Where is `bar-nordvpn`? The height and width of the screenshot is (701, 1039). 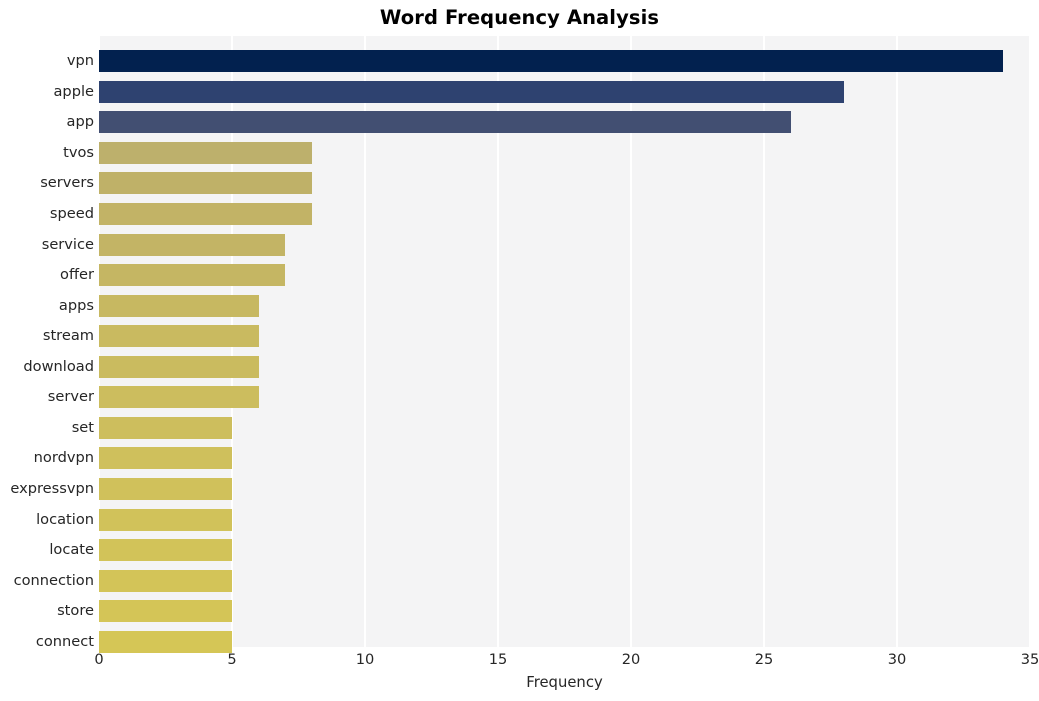
bar-nordvpn is located at coordinates (165, 458).